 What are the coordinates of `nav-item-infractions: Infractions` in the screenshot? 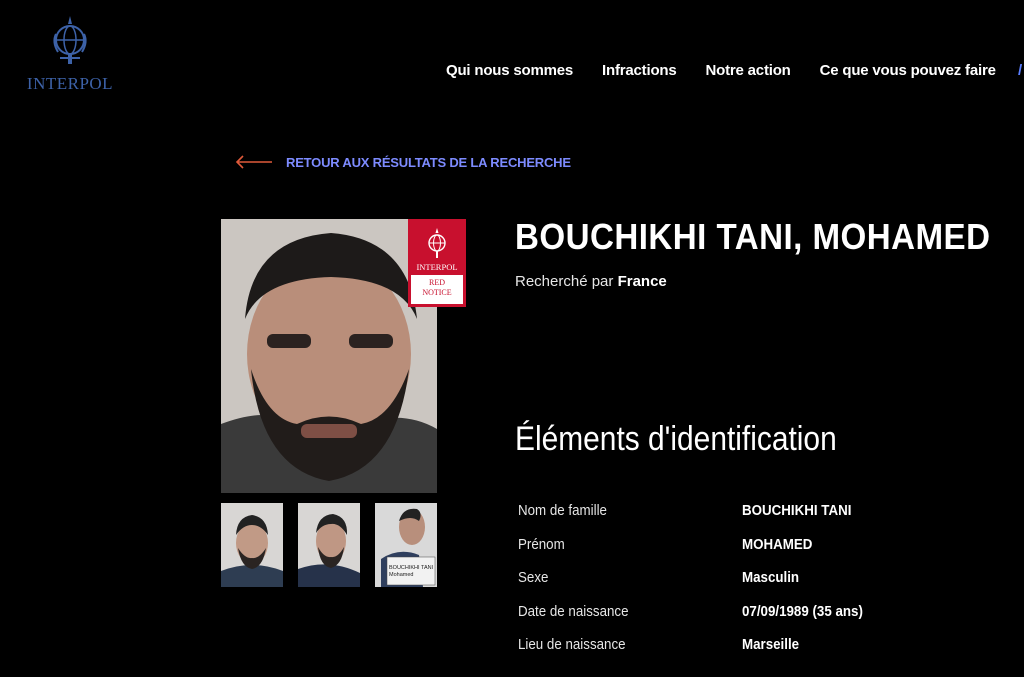 It's located at (639, 70).